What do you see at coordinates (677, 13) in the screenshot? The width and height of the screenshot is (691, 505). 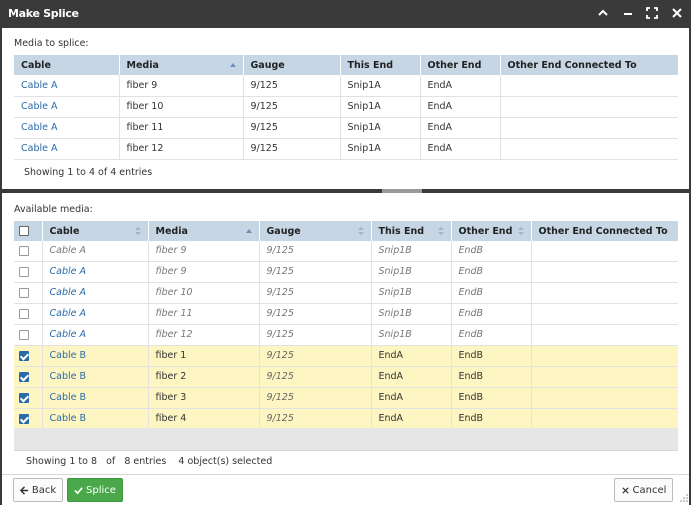 I see `close-button` at bounding box center [677, 13].